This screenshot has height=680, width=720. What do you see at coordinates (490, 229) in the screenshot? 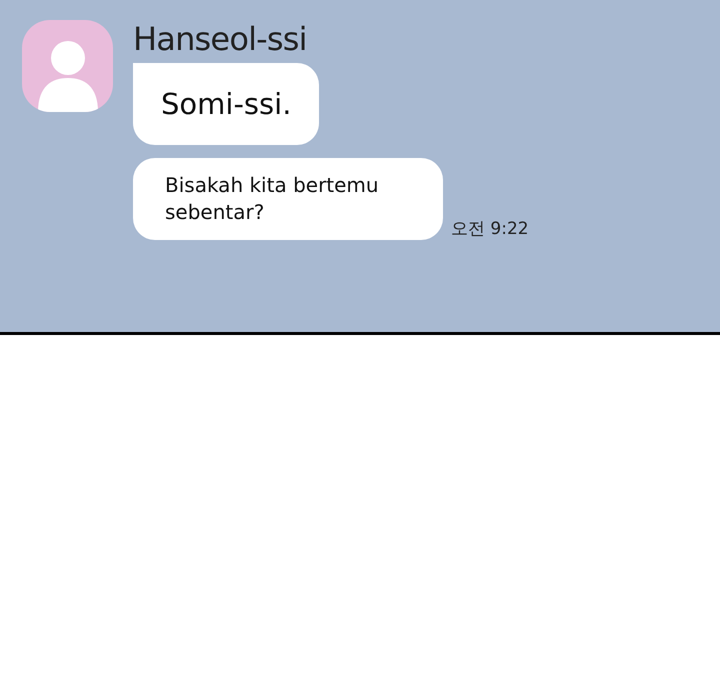
I see `timestamp: 오전 9:22` at bounding box center [490, 229].